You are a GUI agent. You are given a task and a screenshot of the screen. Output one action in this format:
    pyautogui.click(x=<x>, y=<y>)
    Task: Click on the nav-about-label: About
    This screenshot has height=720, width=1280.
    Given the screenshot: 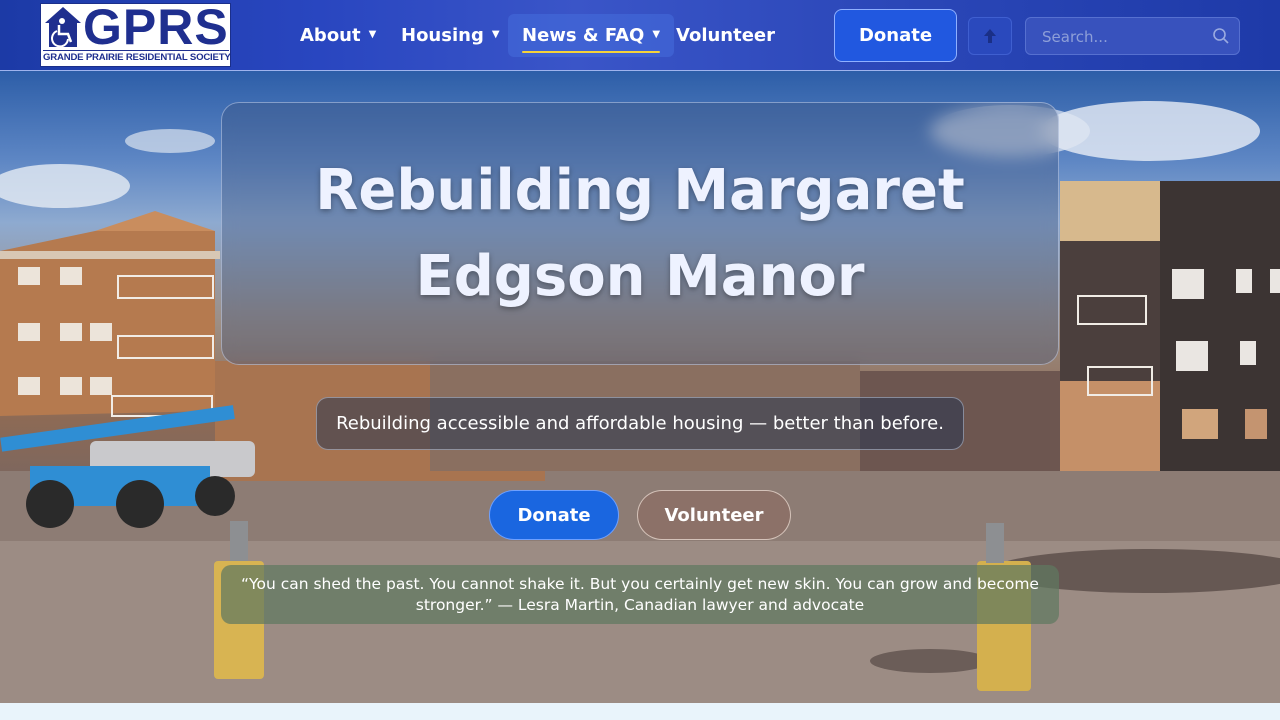 What is the action you would take?
    pyautogui.click(x=330, y=35)
    